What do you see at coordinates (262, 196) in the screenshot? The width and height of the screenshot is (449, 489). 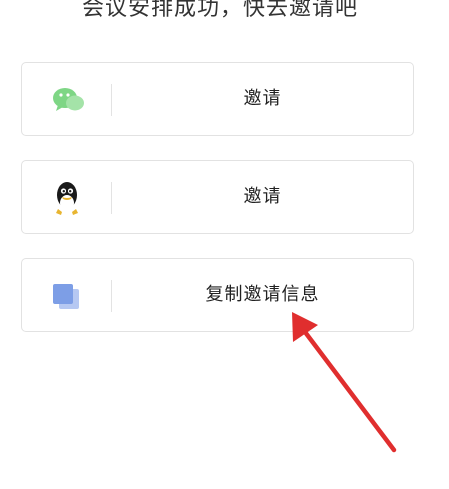 I see `qq-invite-label: 邀请` at bounding box center [262, 196].